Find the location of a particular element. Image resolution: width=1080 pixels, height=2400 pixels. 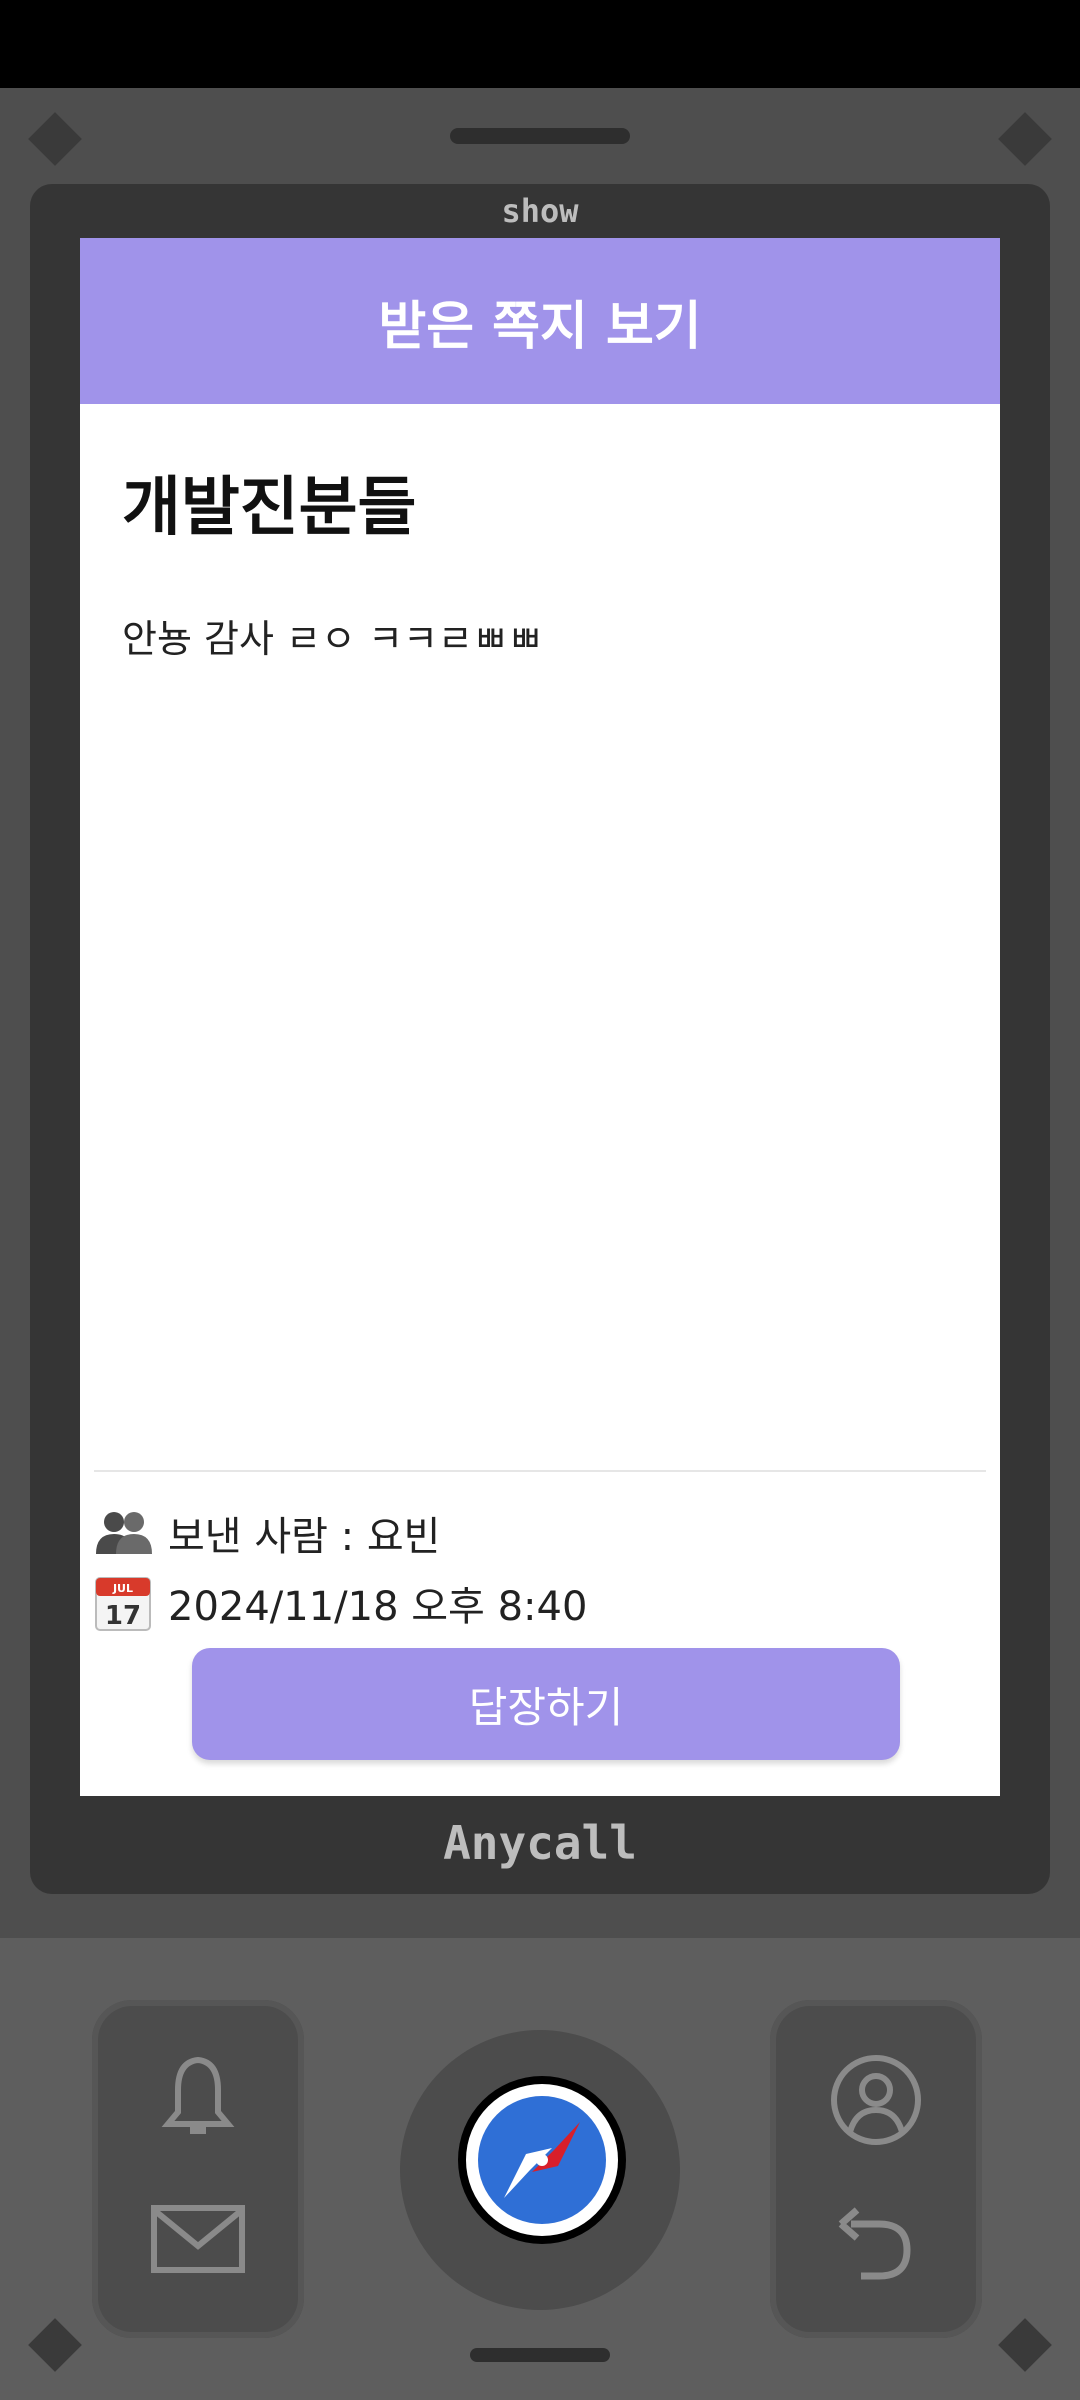

calendar-icon: JUL 17 is located at coordinates (123, 1603).